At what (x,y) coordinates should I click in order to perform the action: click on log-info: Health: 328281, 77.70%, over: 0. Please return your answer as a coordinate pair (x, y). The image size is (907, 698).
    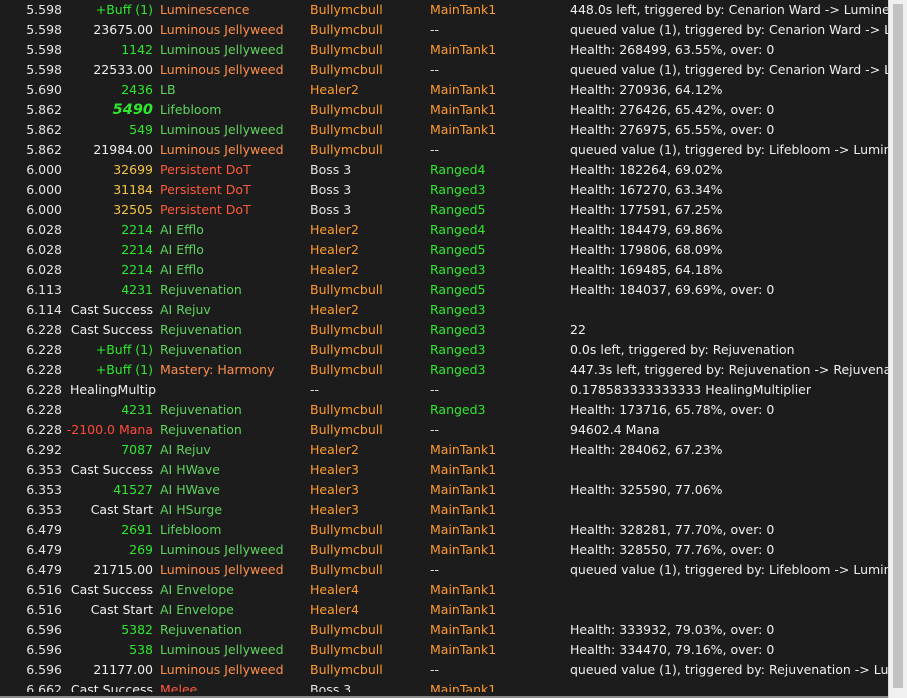
    Looking at the image, I should click on (672, 529).